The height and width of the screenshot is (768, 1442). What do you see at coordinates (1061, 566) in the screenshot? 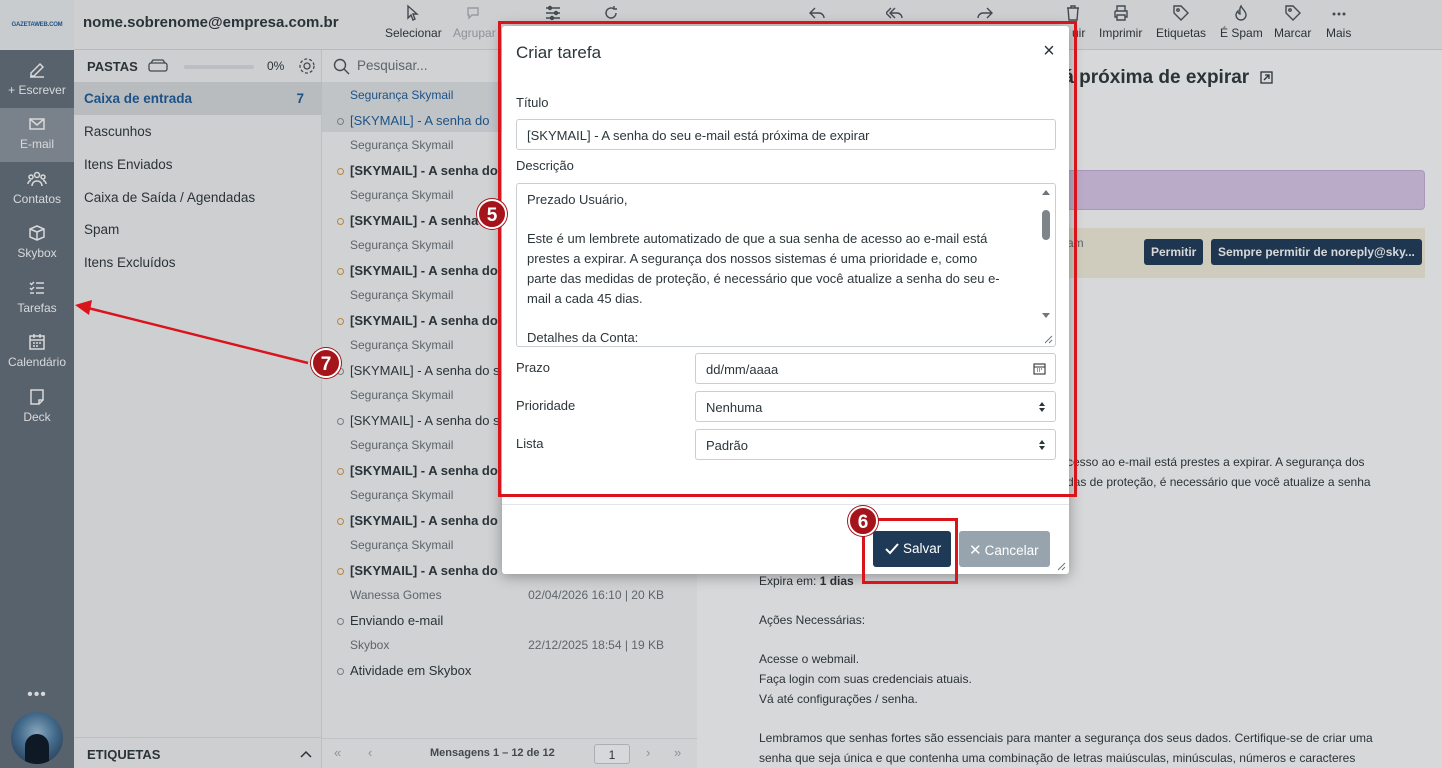
I see `dialog-resize-icon` at bounding box center [1061, 566].